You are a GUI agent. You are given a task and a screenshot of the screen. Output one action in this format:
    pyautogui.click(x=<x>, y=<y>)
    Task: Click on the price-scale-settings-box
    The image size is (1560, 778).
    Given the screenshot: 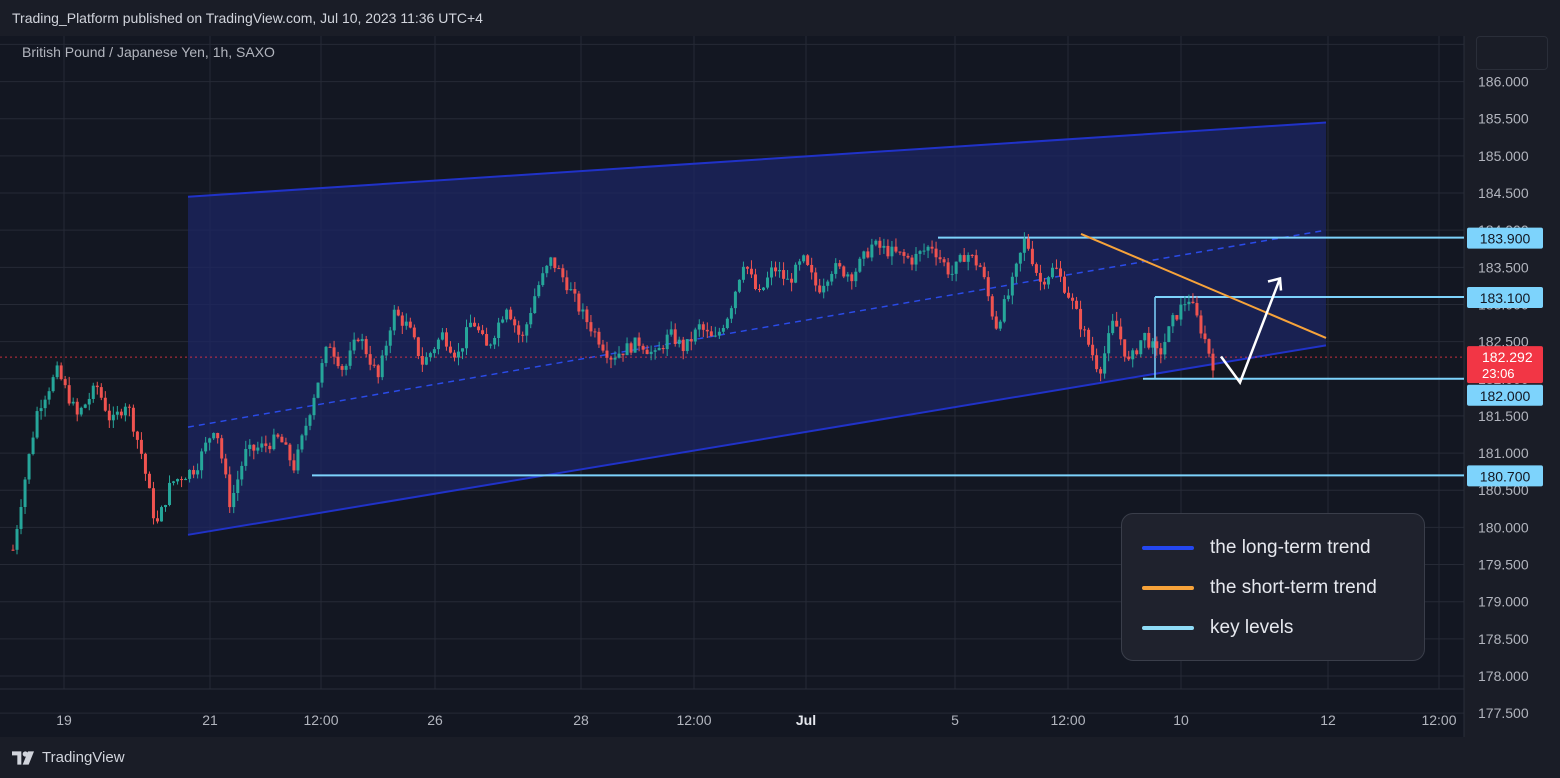 What is the action you would take?
    pyautogui.click(x=1512, y=53)
    